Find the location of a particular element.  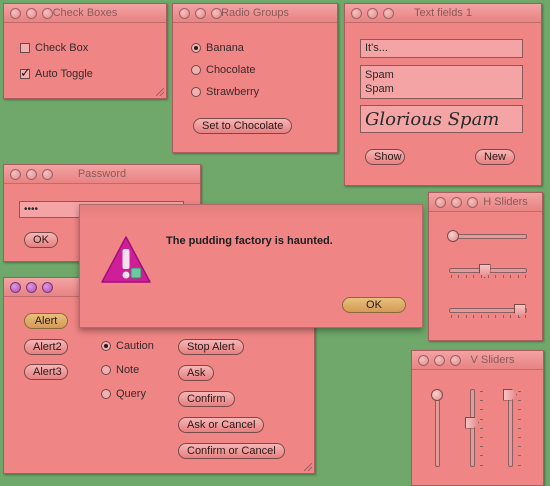

radio-label: Strawberry is located at coordinates (233, 92).